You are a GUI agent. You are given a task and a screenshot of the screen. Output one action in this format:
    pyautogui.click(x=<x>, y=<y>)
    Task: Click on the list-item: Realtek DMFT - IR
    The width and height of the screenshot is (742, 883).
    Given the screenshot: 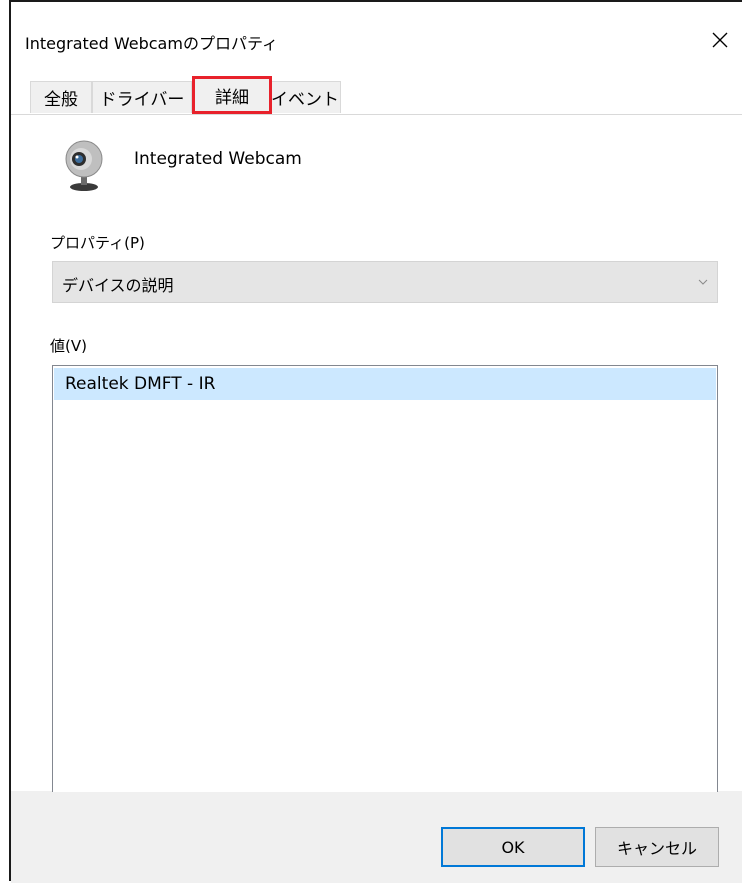 What is the action you would take?
    pyautogui.click(x=385, y=384)
    